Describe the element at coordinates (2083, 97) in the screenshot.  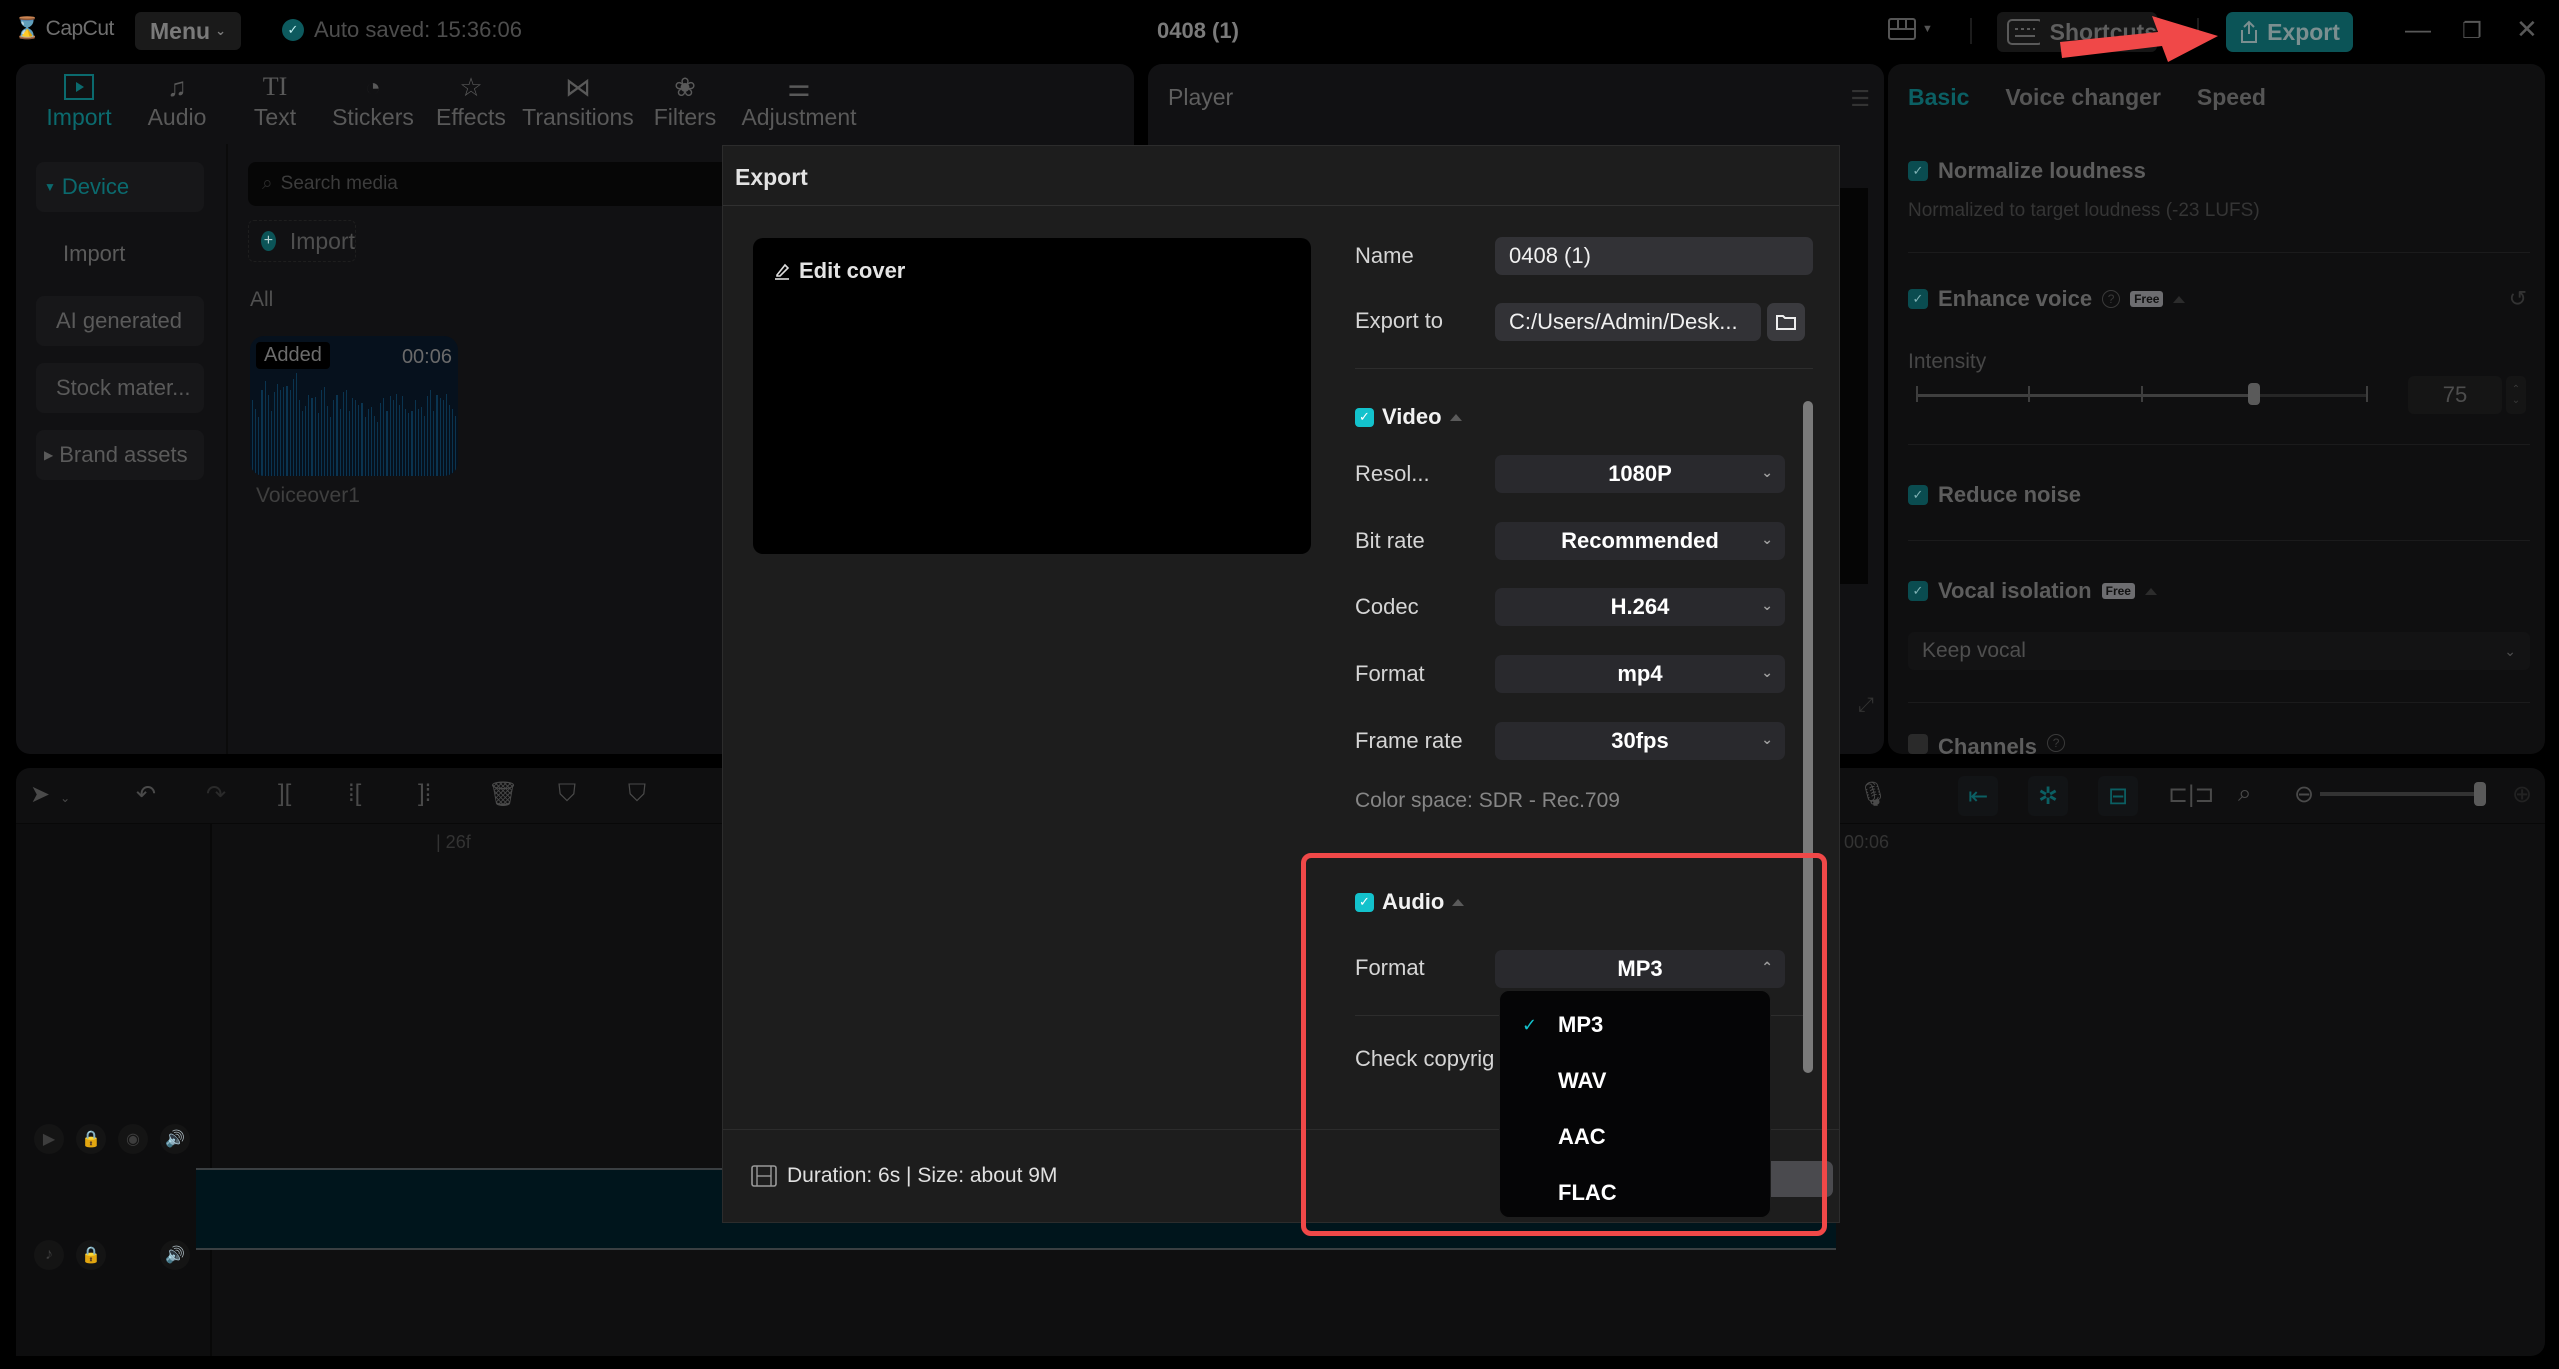
I see `tab-voice-changer: Voice changer` at that location.